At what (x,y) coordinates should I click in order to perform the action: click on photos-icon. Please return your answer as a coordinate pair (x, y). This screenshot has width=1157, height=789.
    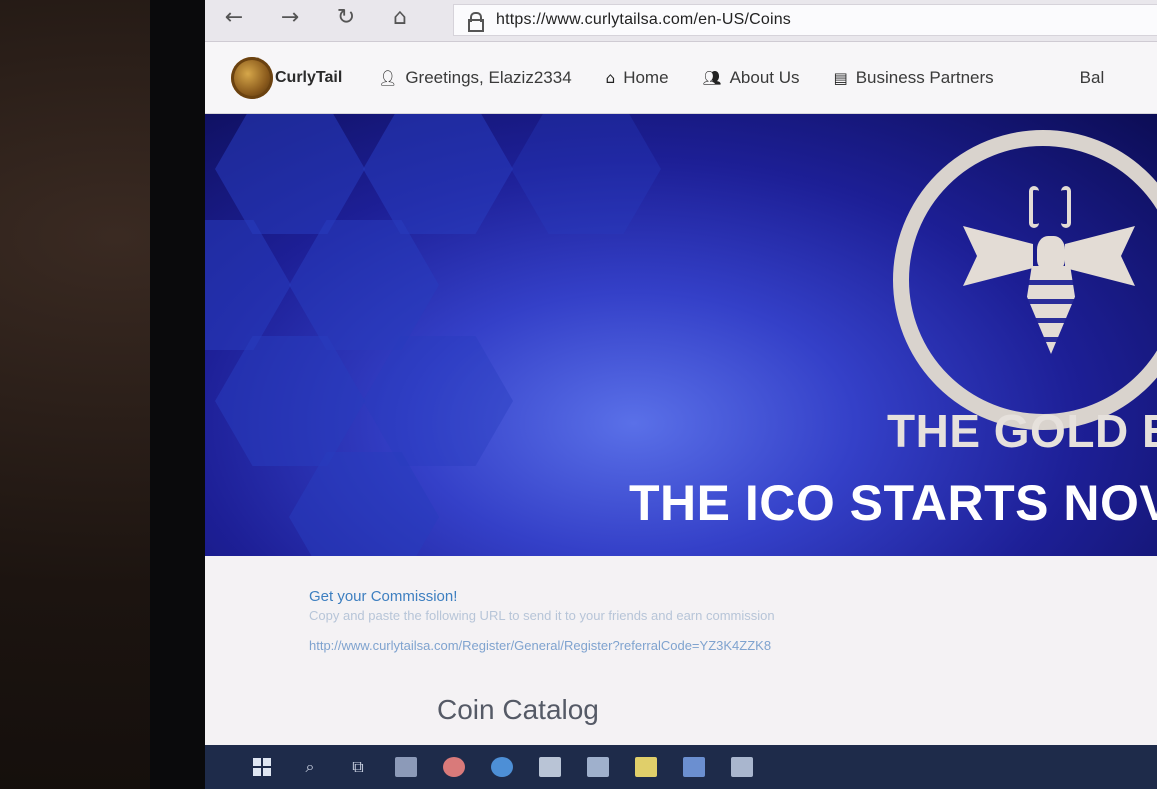
    Looking at the image, I should click on (742, 767).